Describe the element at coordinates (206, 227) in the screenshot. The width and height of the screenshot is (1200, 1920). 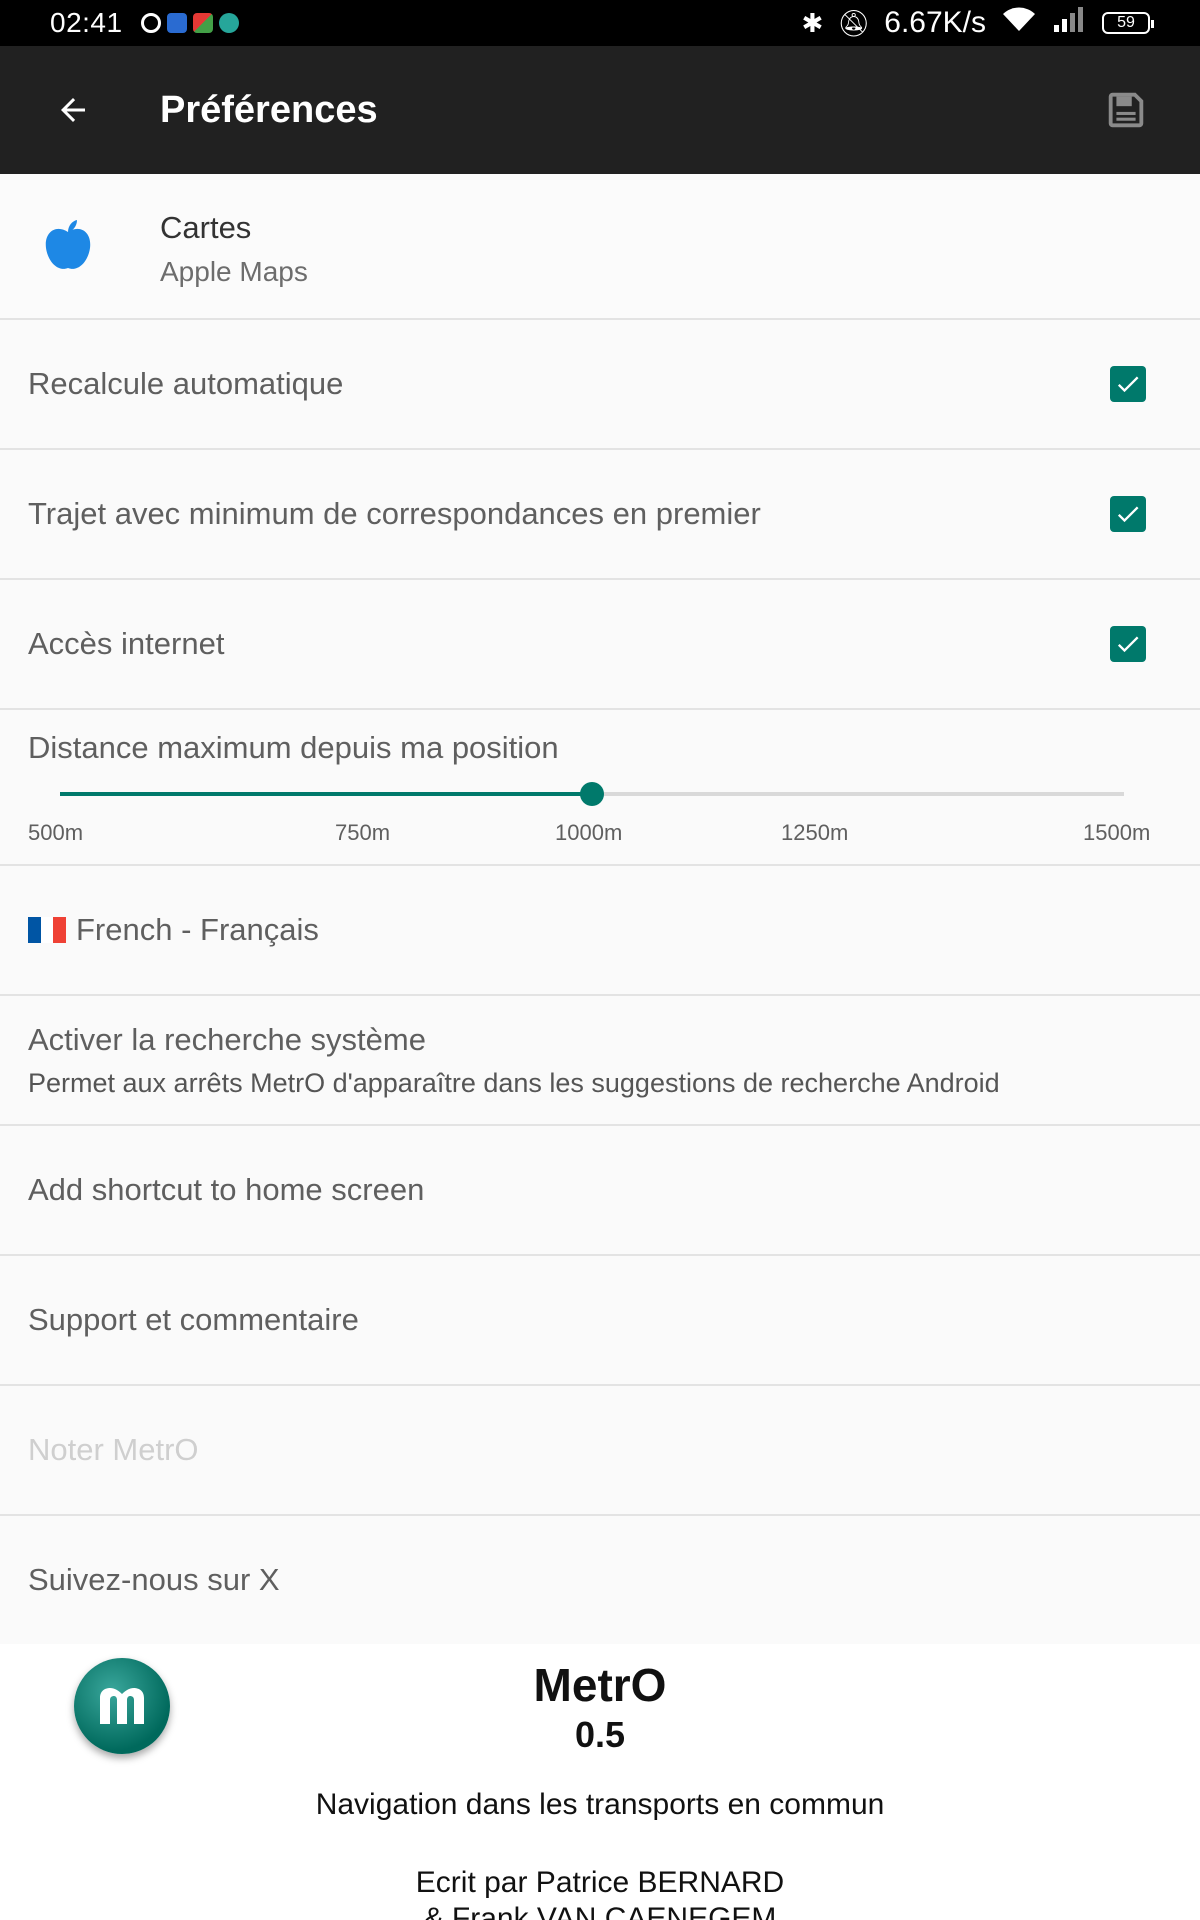
I see `maps-setting-title: Cartes` at that location.